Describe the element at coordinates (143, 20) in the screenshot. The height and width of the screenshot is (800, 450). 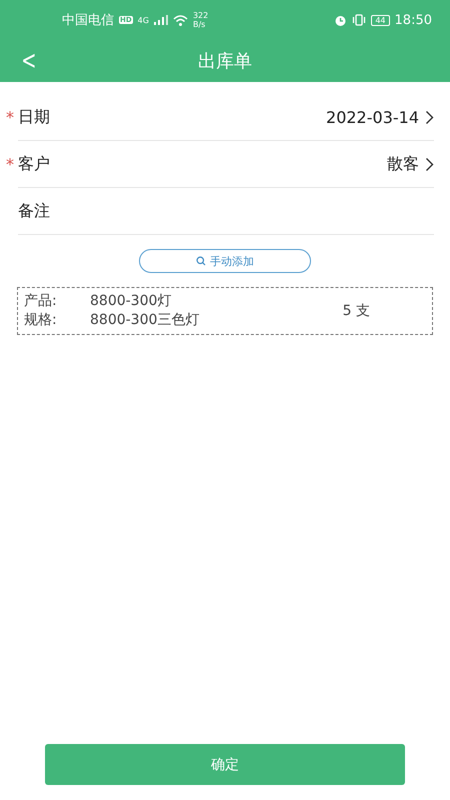
I see `network-type: 4G` at that location.